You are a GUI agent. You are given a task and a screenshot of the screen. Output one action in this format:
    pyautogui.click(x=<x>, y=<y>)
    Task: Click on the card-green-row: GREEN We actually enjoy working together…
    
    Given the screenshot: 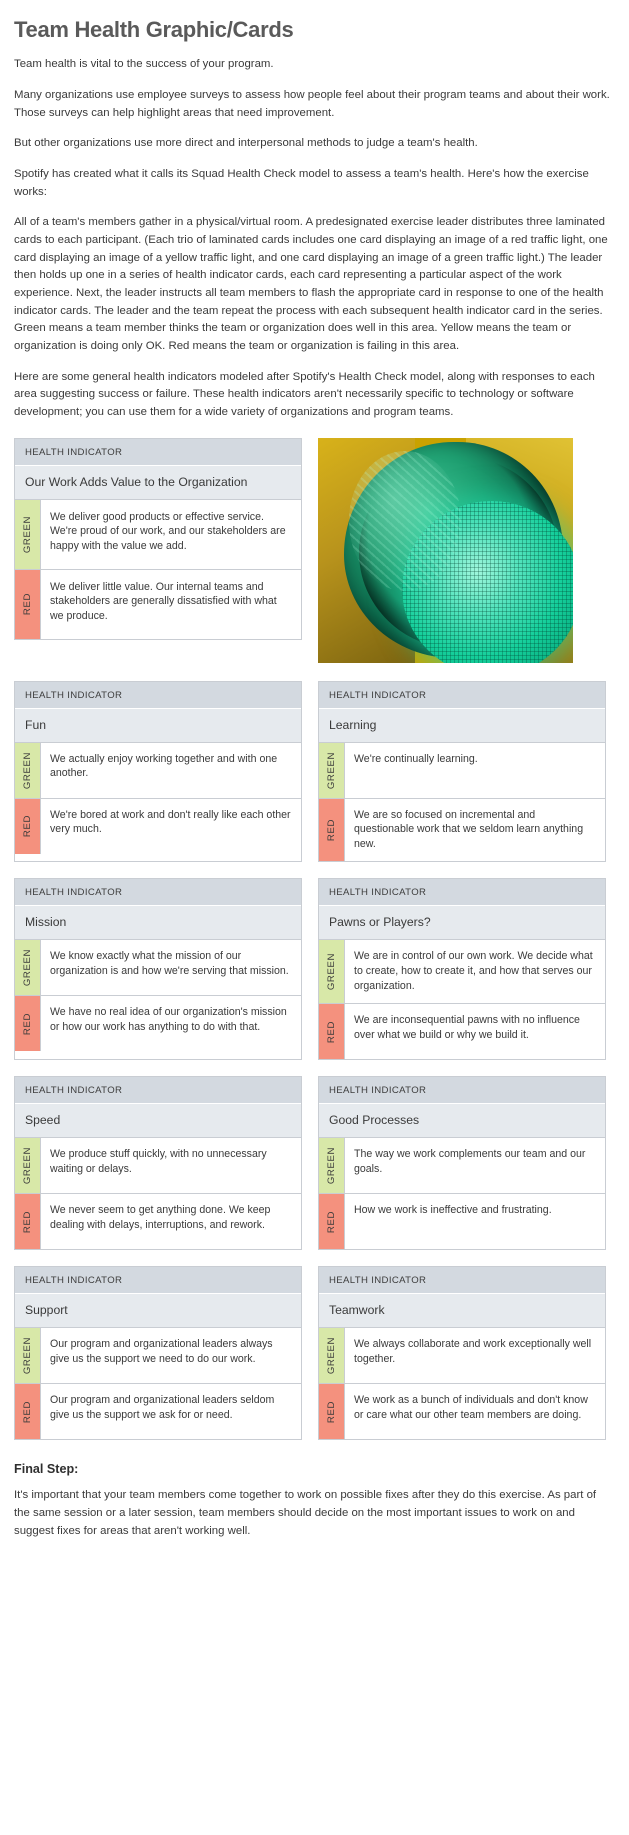 What is the action you would take?
    pyautogui.click(x=158, y=769)
    